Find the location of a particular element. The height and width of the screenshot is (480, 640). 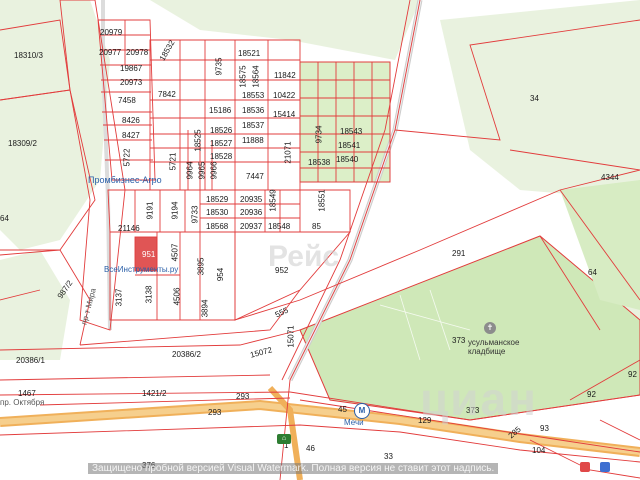

parcel-label: 21071 is located at coordinates (288, 152).